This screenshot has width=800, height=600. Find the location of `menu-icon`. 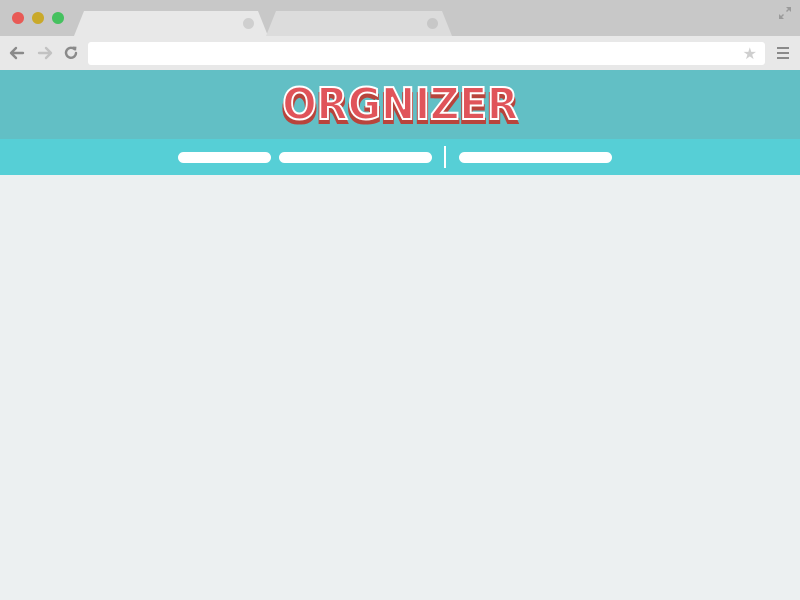

menu-icon is located at coordinates (783, 53).